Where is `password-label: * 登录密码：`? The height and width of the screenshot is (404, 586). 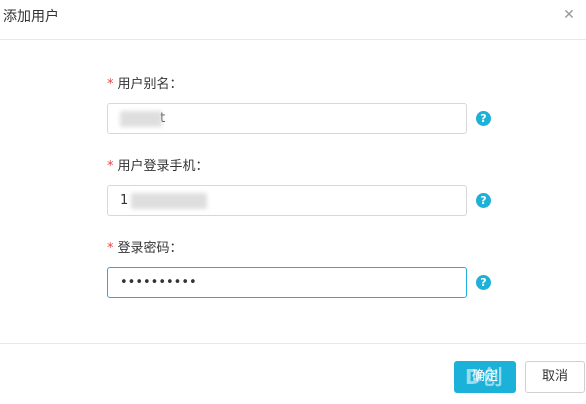
password-label: * 登录密码： is located at coordinates (297, 249).